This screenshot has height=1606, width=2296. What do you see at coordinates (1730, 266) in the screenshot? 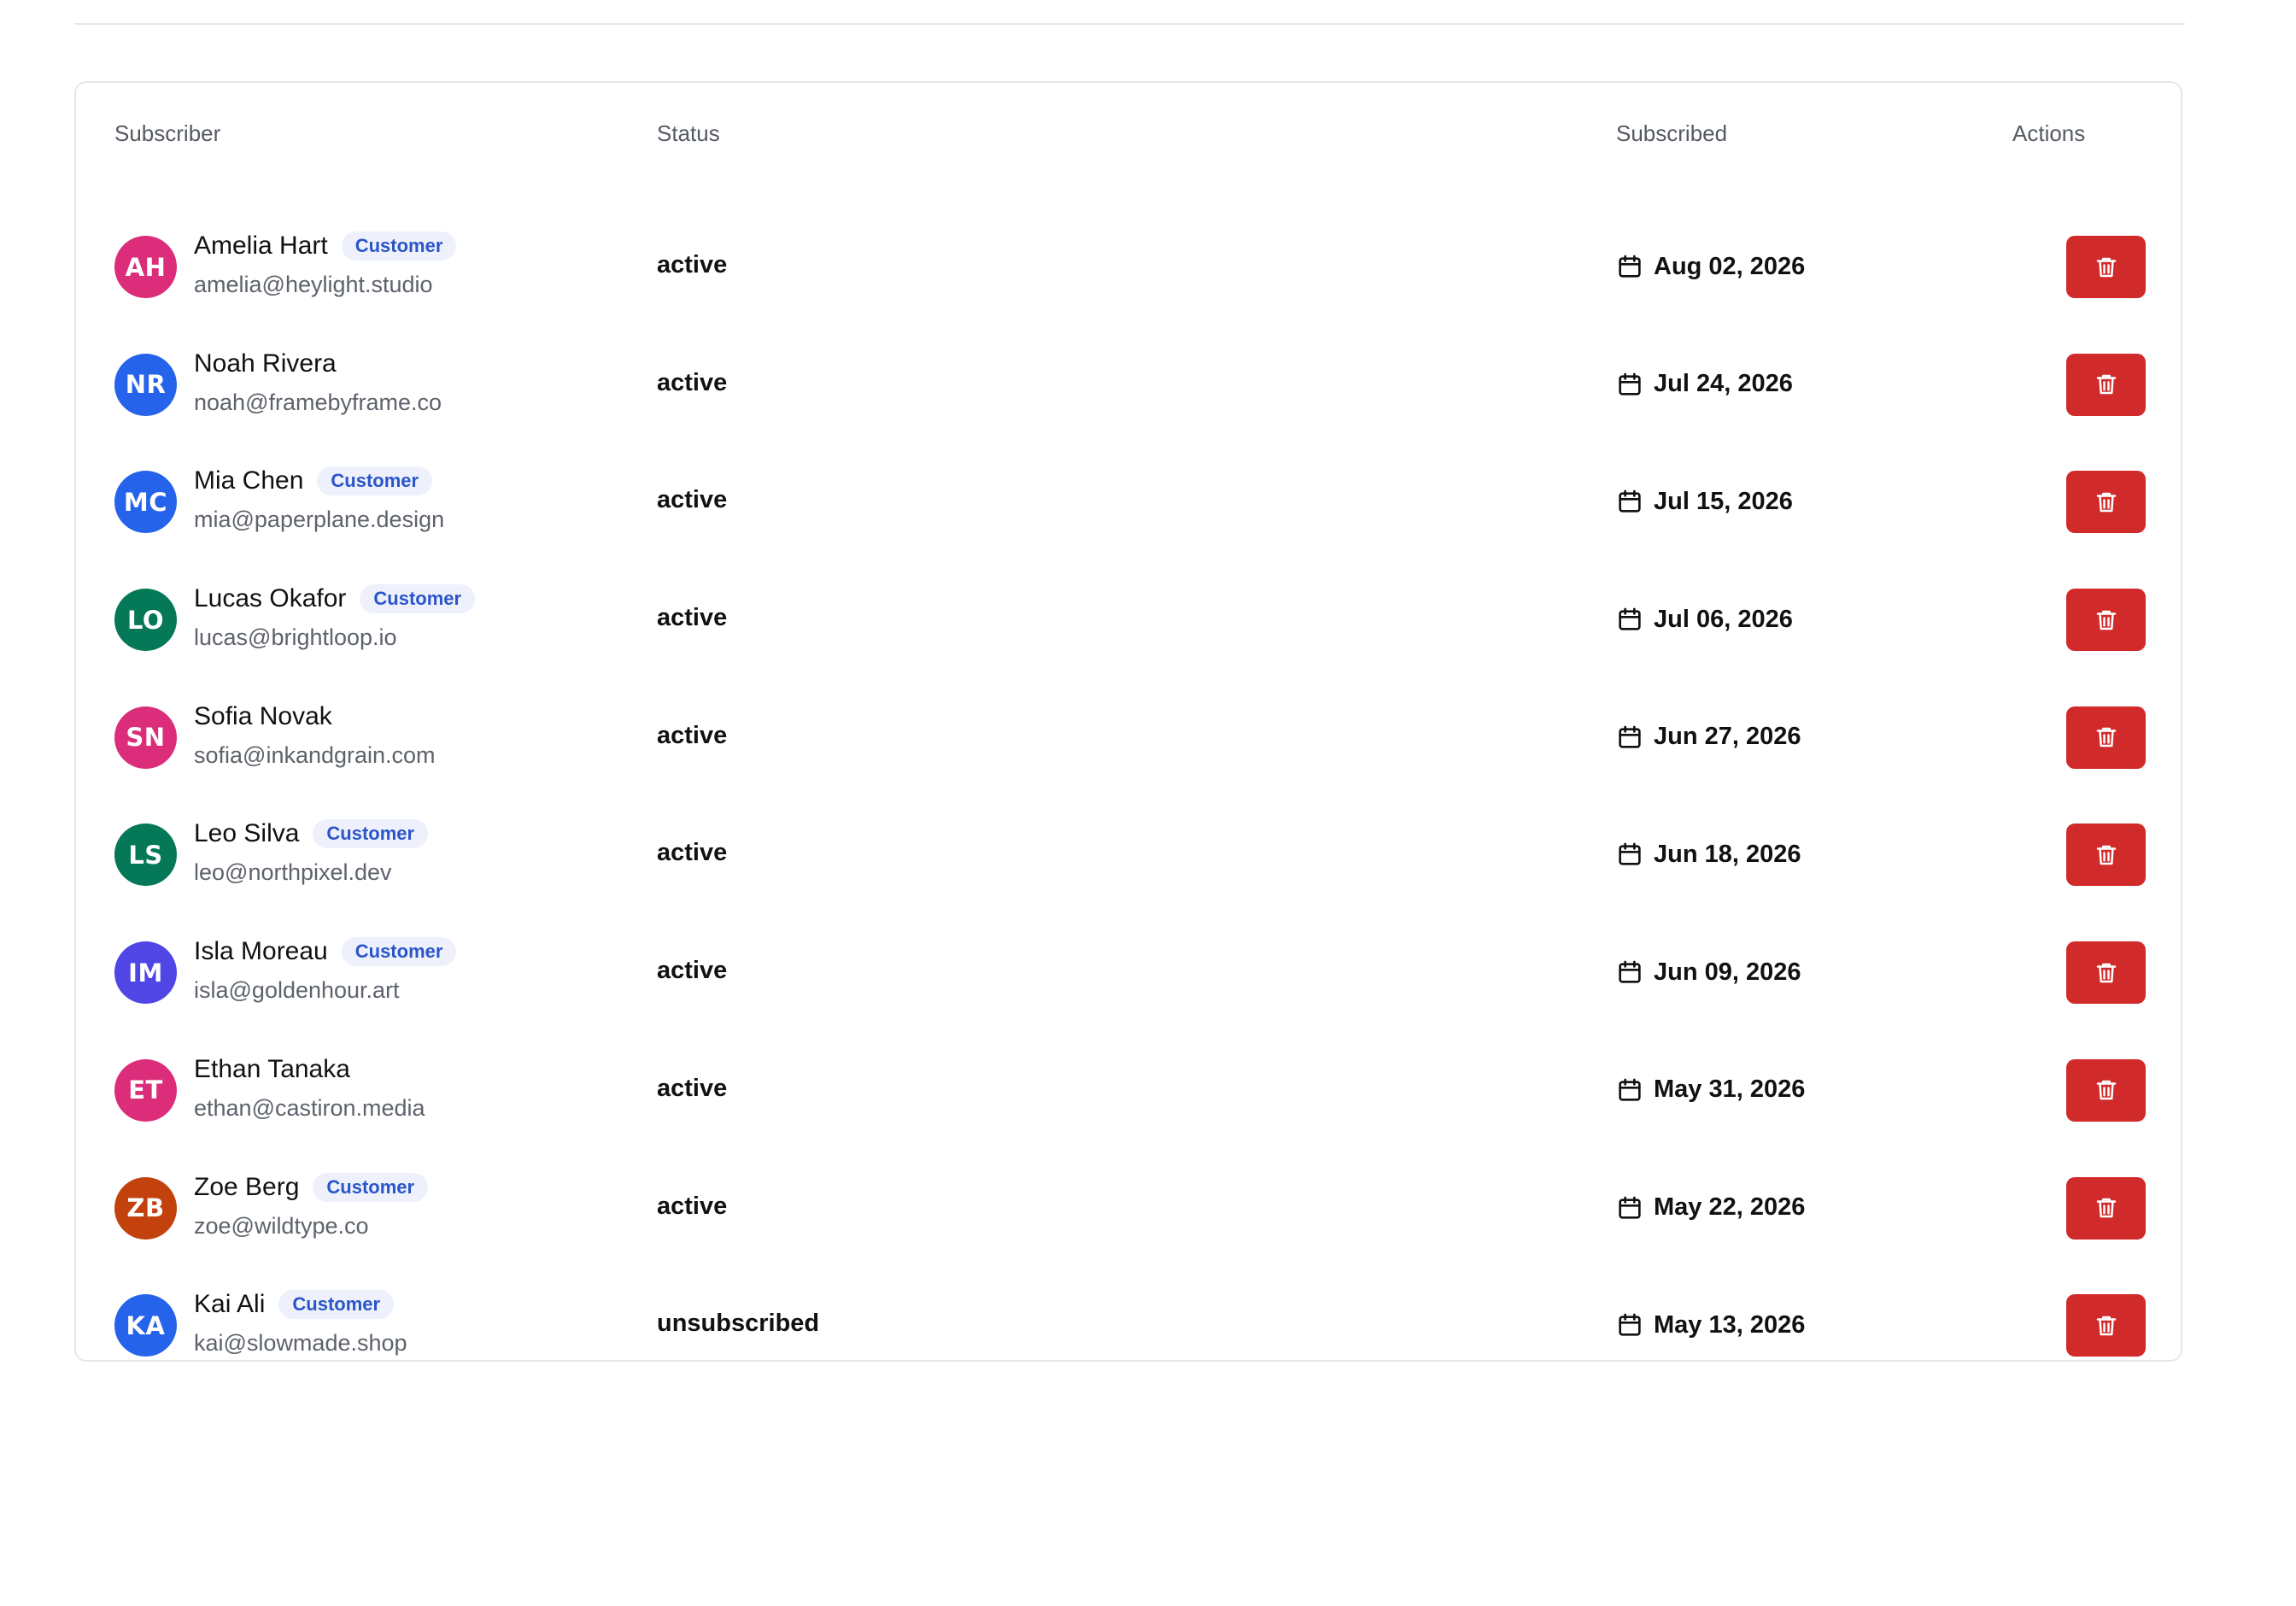
I see `date-text: Aug 02, 2026` at bounding box center [1730, 266].